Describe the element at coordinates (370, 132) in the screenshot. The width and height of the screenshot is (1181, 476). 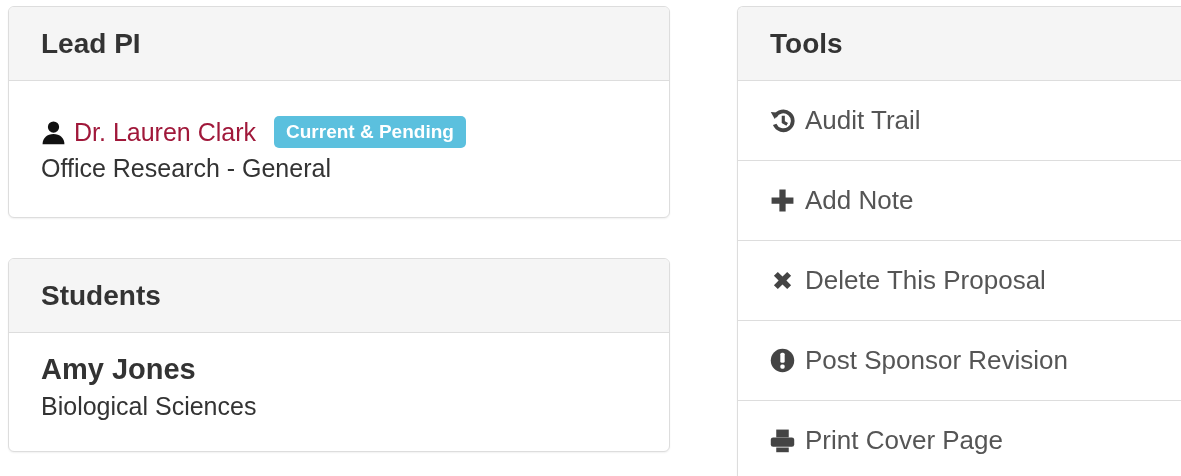
I see `status-badge: Current & Pending` at that location.